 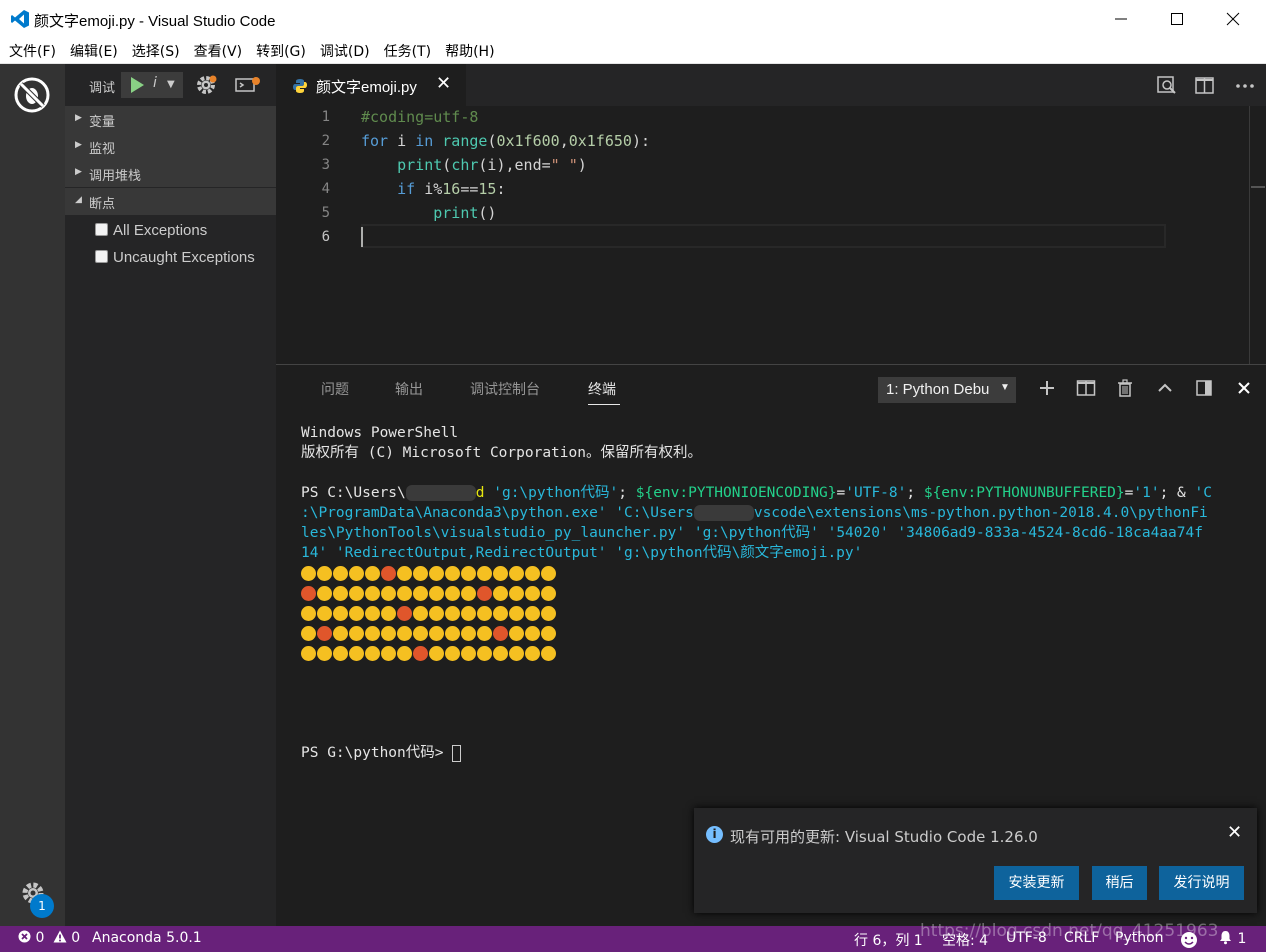 What do you see at coordinates (345, 51) in the screenshot?
I see `menu-debug: 调试(D)` at bounding box center [345, 51].